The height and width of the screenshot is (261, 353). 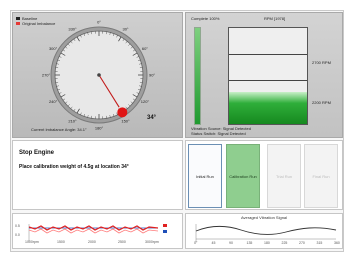 I want to click on step-trial-run-button: Trial Run, so click(x=284, y=176).